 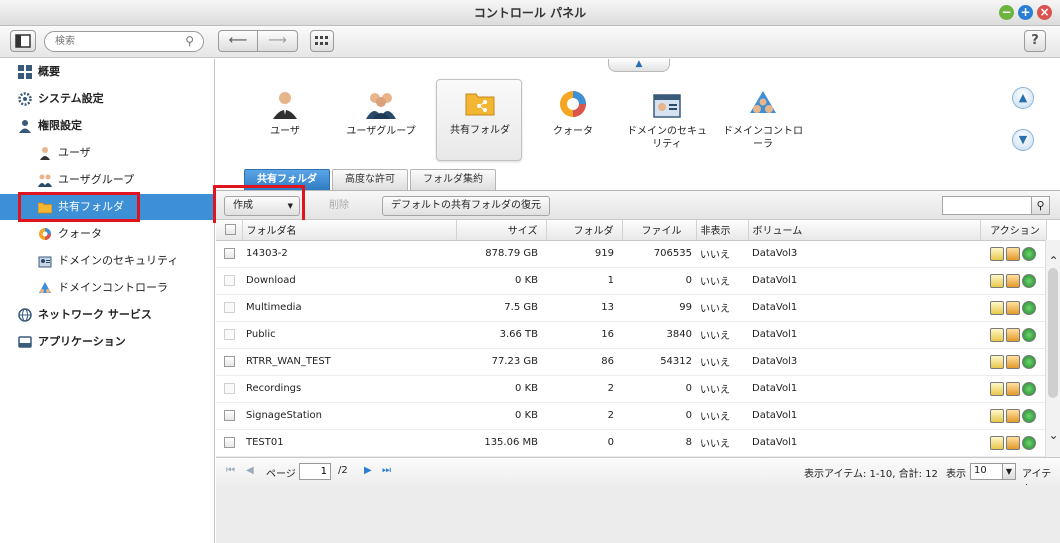 What do you see at coordinates (110, 41) in the screenshot?
I see `search-input` at bounding box center [110, 41].